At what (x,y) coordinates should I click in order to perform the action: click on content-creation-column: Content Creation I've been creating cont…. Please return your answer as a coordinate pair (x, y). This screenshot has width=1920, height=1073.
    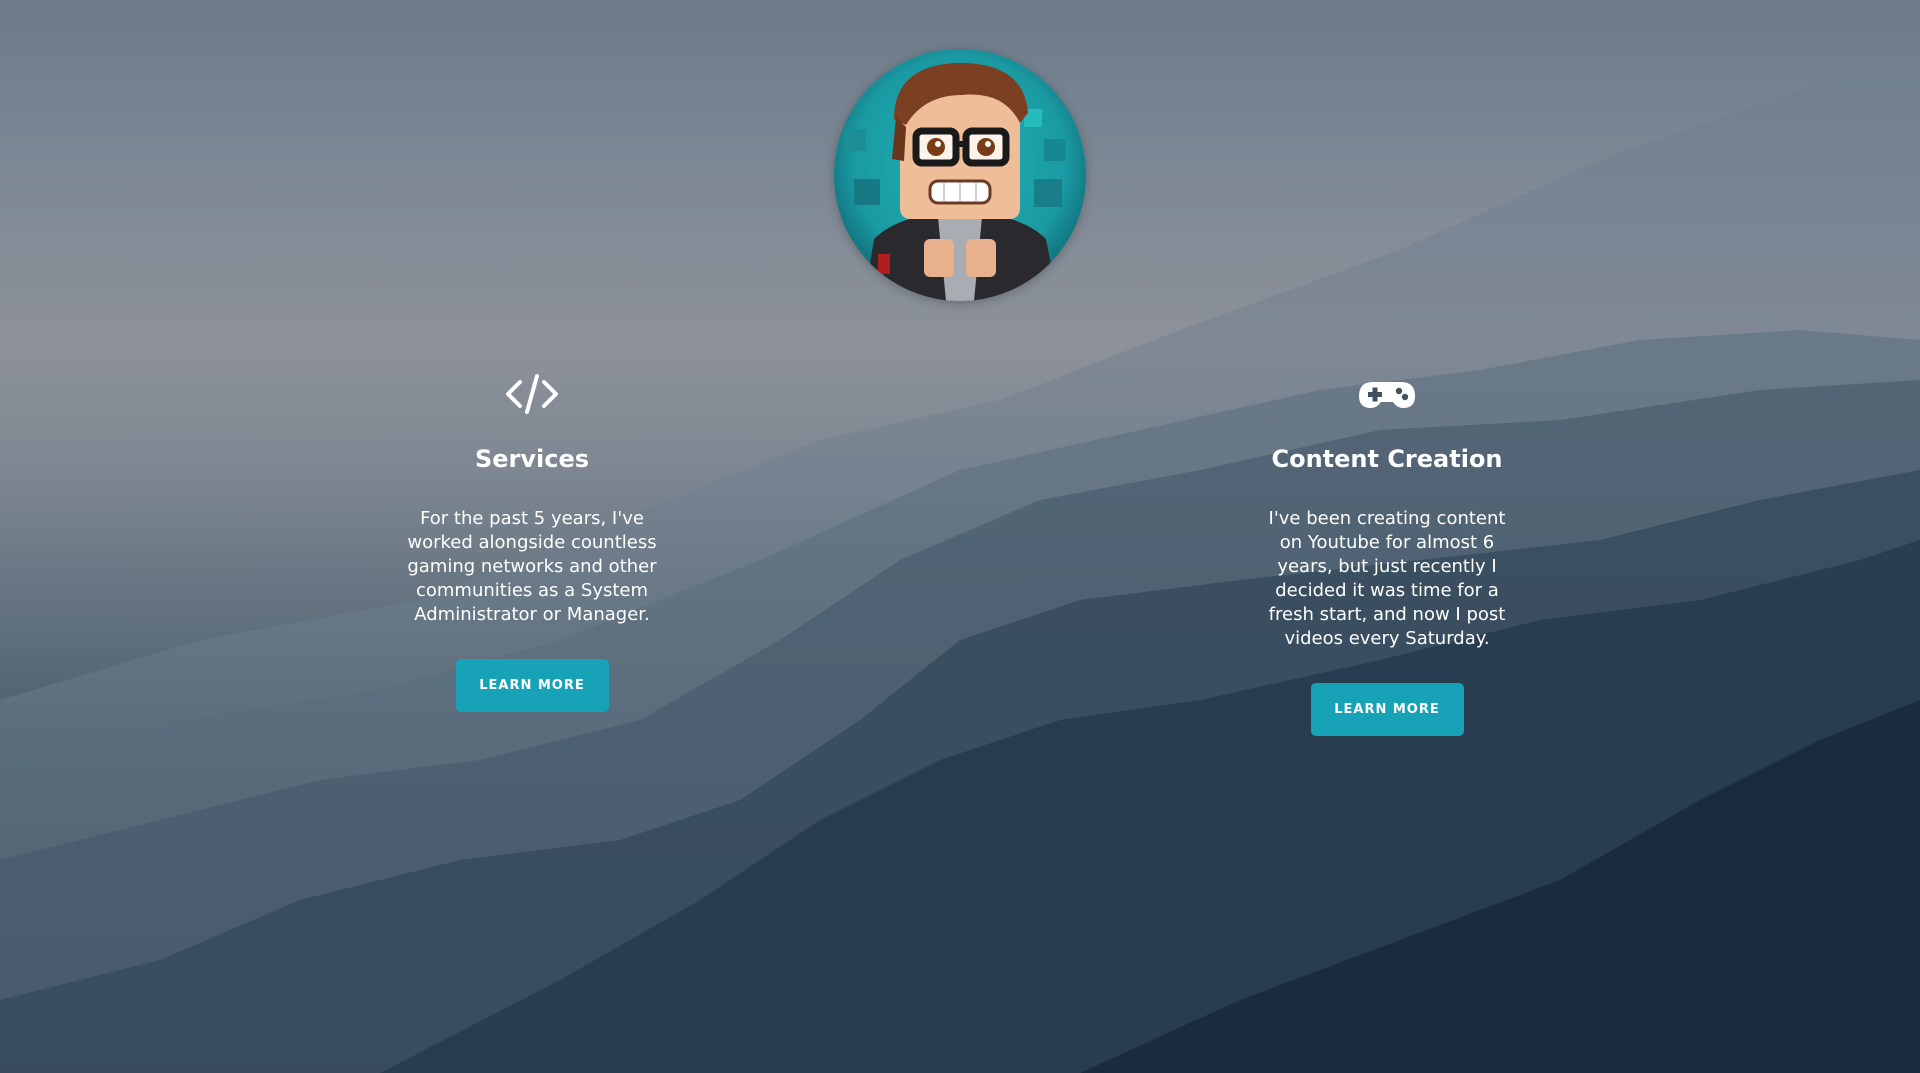
    Looking at the image, I should click on (1387, 553).